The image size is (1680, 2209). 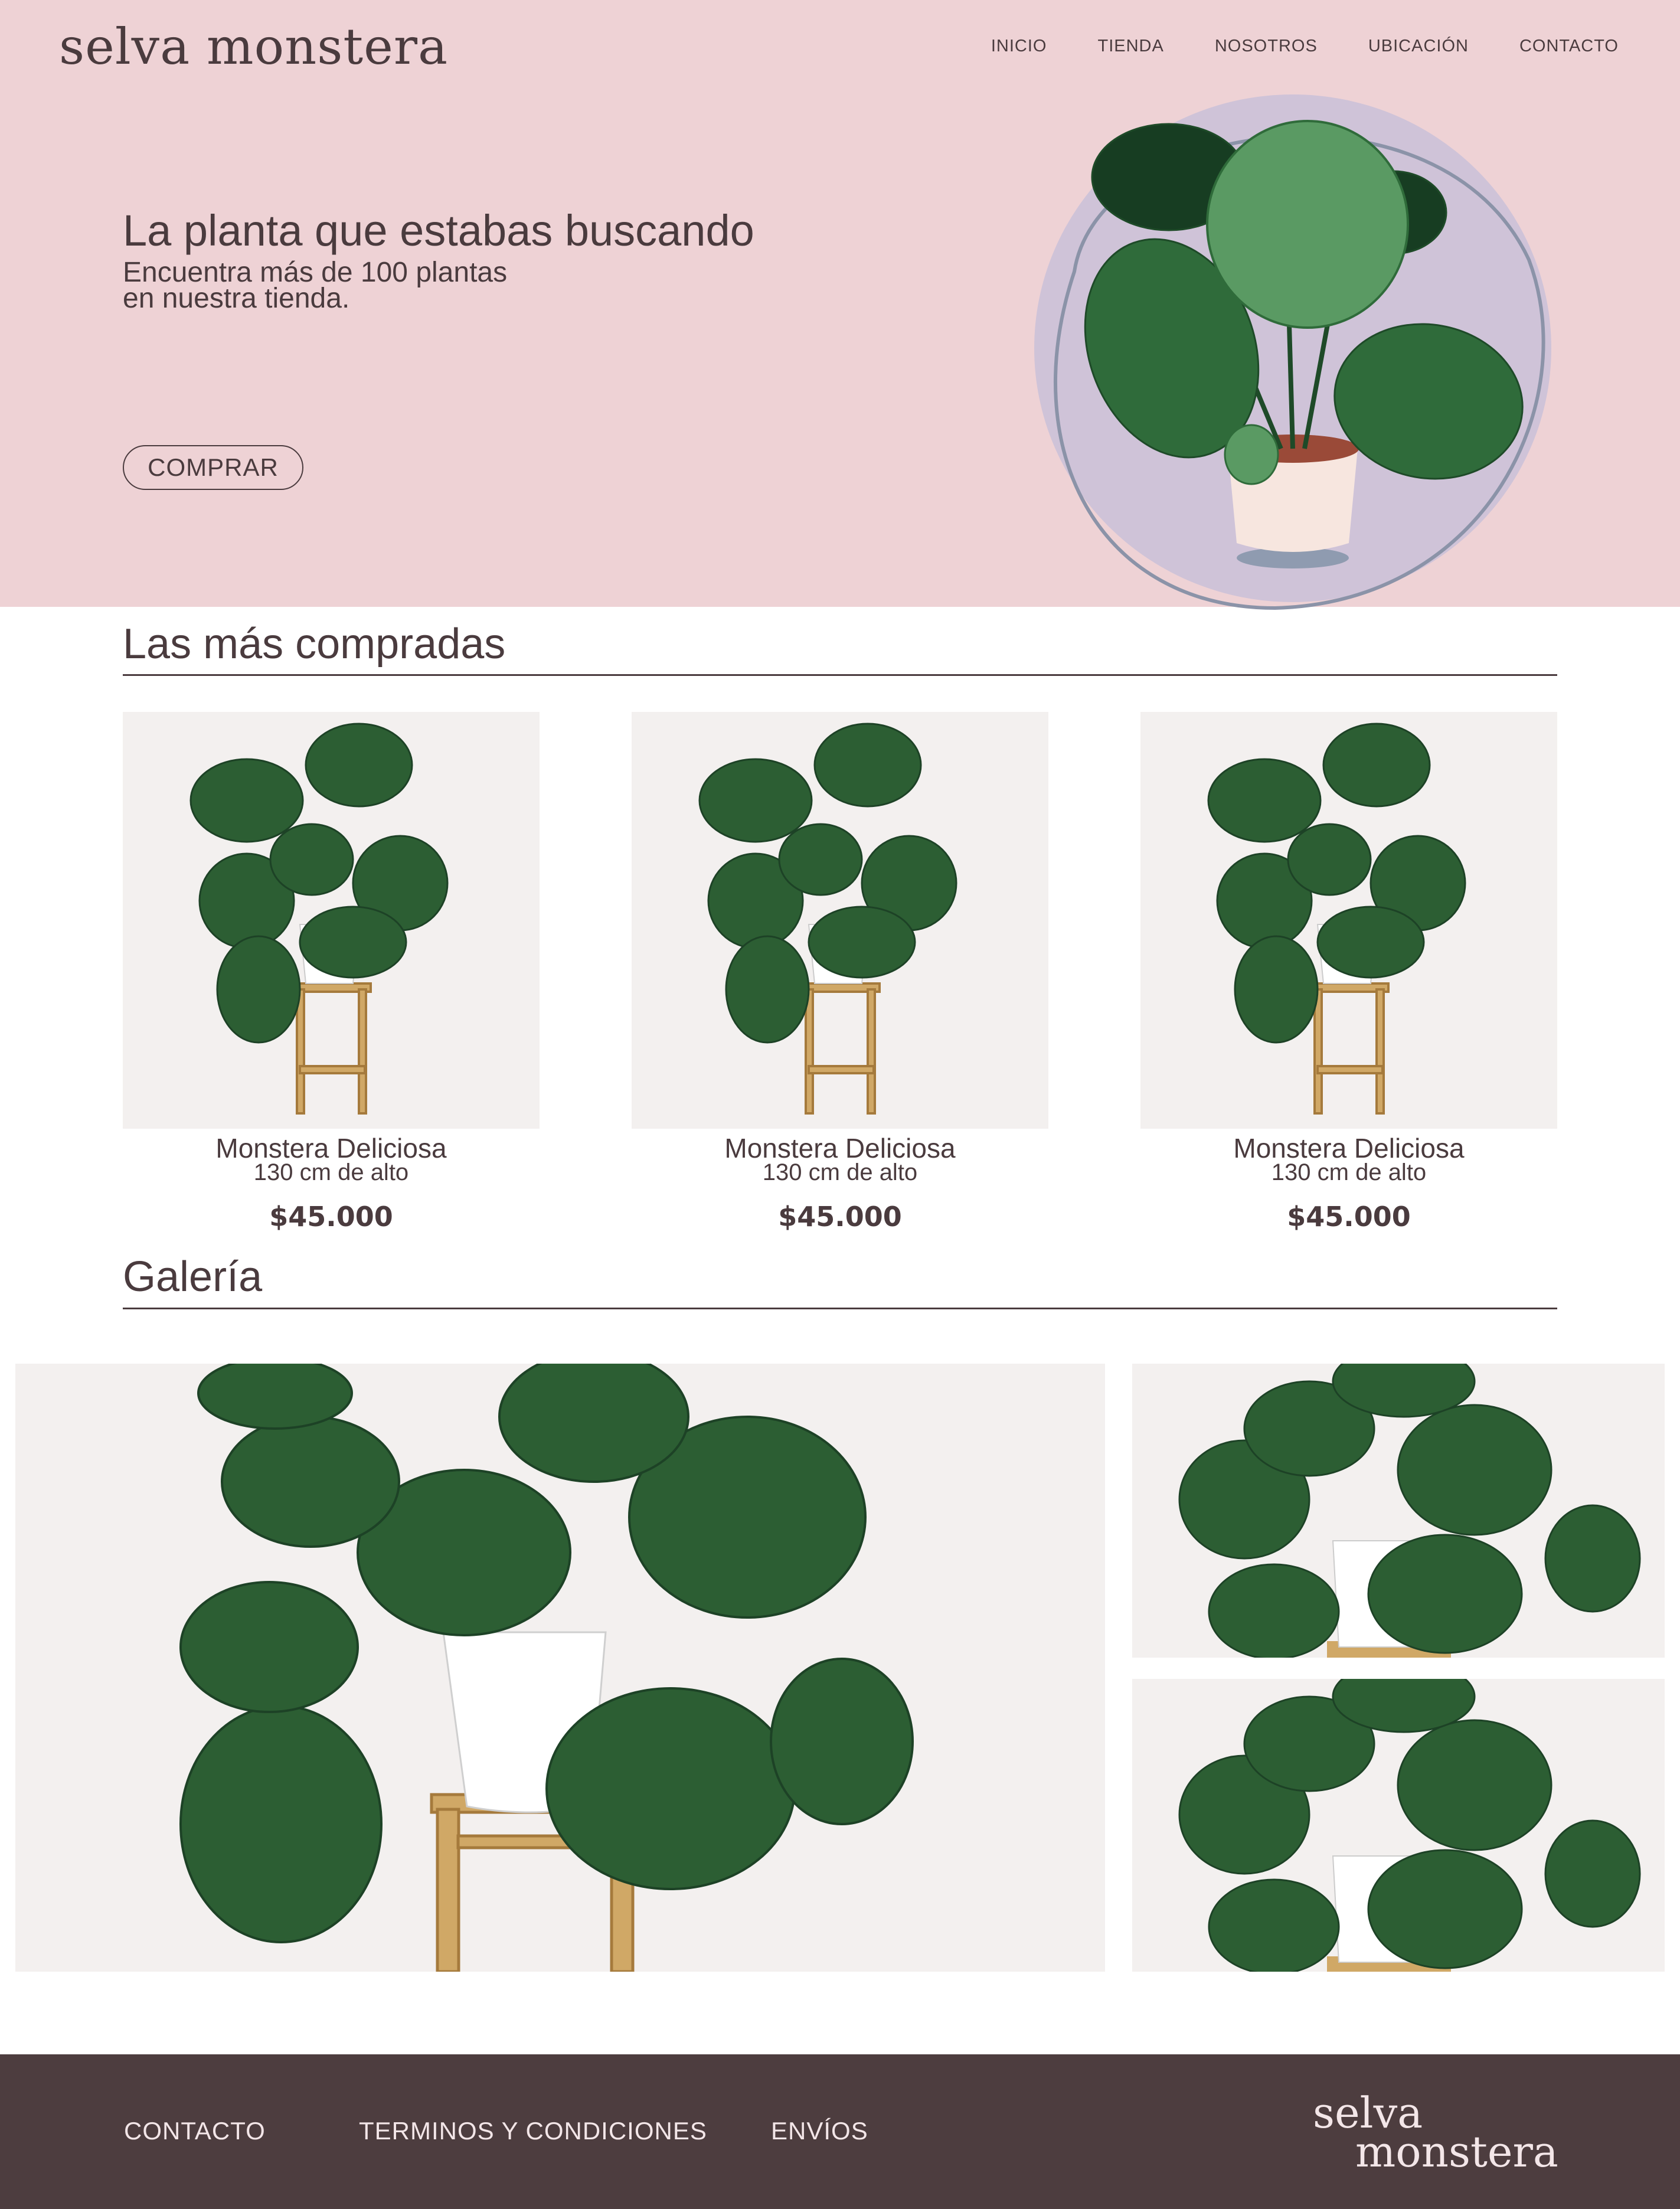 I want to click on nav-nosotros: NOSOTROS, so click(x=1266, y=46).